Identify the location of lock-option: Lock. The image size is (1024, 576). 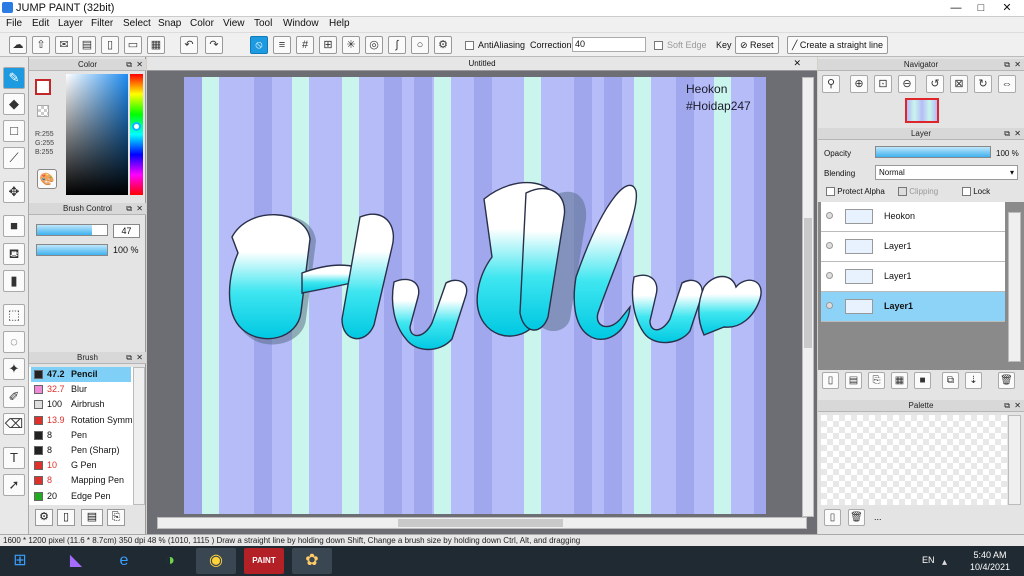
(976, 192).